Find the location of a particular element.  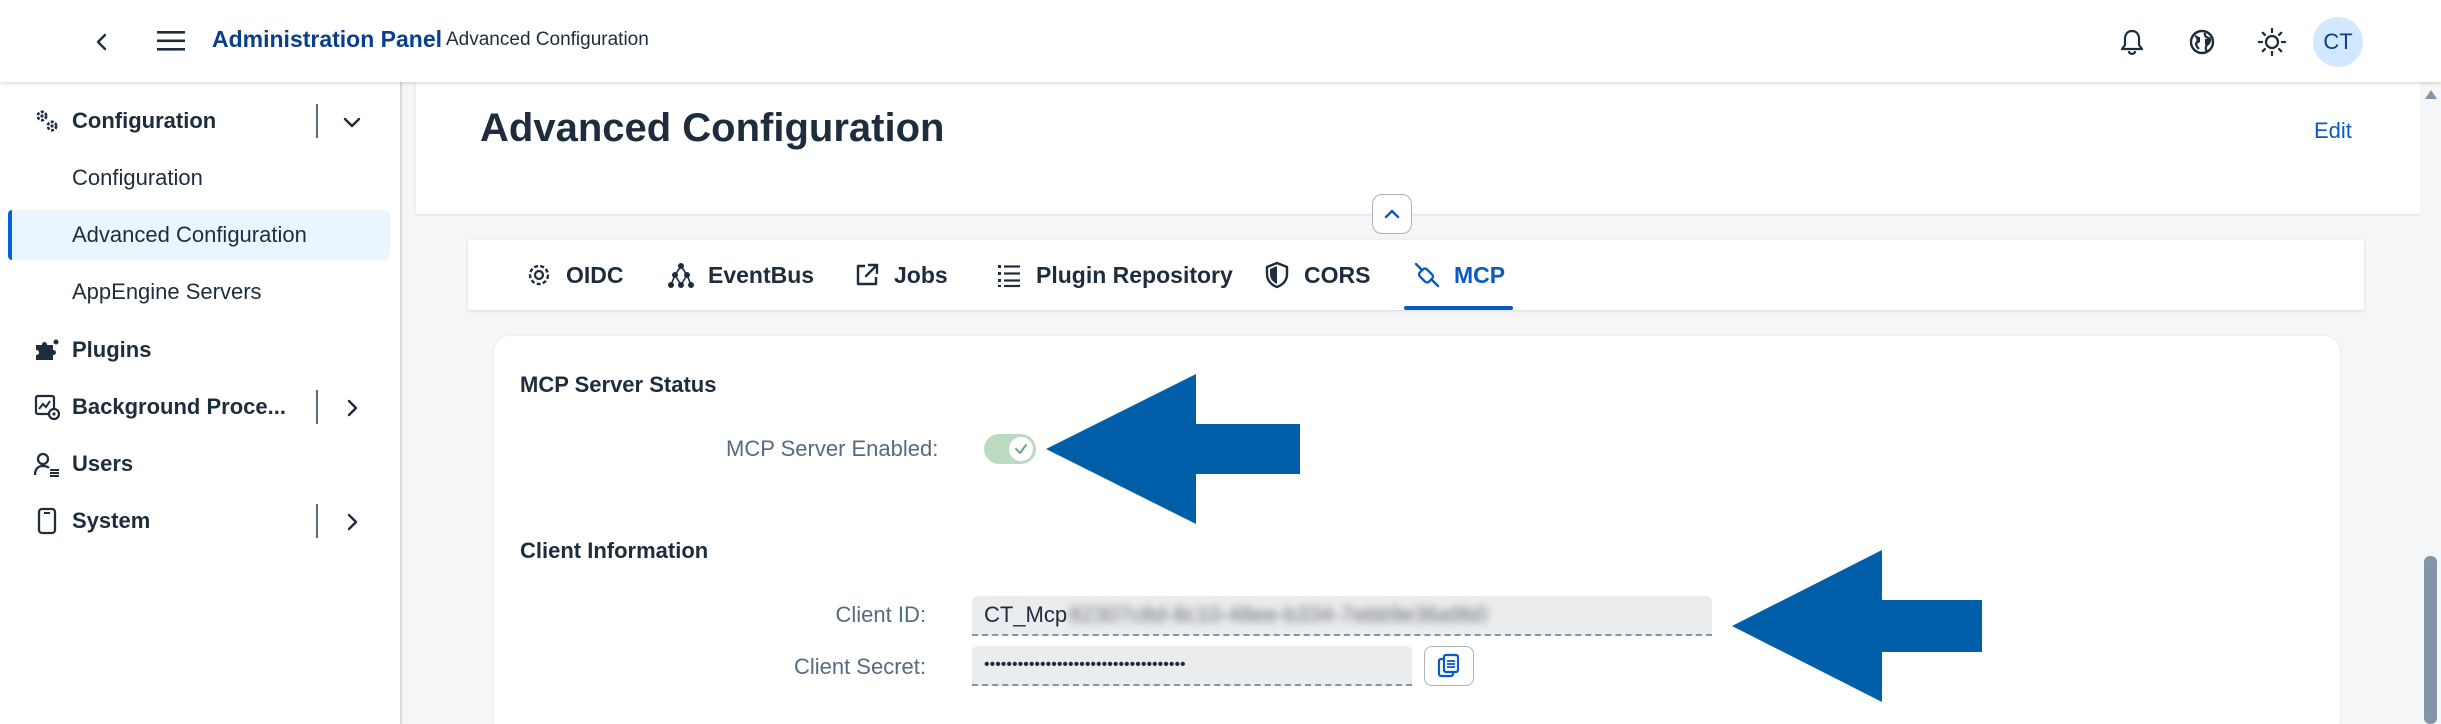

language-button is located at coordinates (2202, 42).